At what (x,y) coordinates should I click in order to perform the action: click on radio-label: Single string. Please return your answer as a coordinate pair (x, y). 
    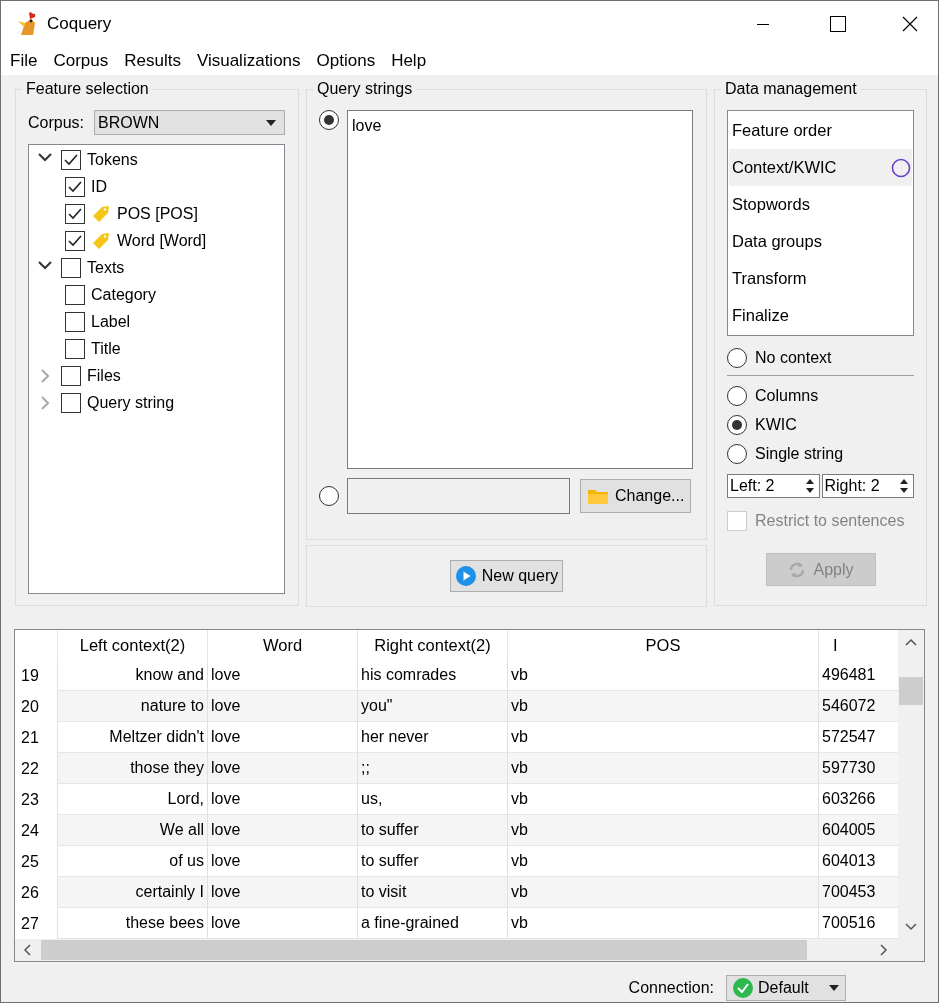
    Looking at the image, I should click on (799, 453).